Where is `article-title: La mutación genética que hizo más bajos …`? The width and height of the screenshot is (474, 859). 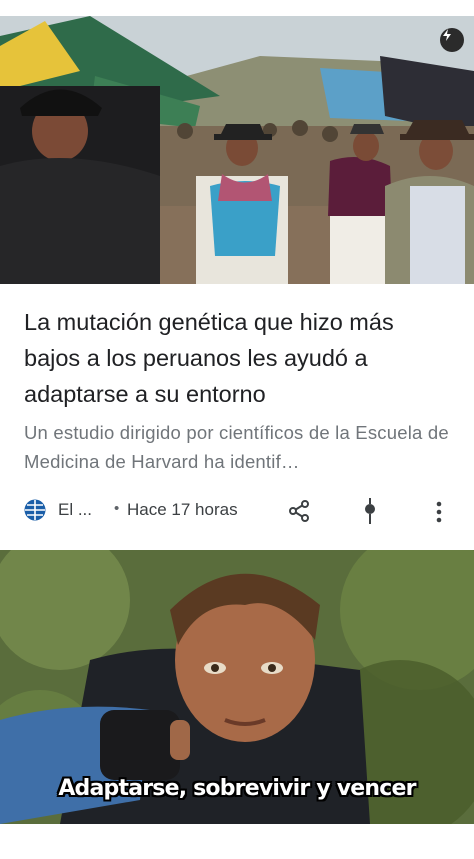 article-title: La mutación genética que hizo más bajos … is located at coordinates (238, 358).